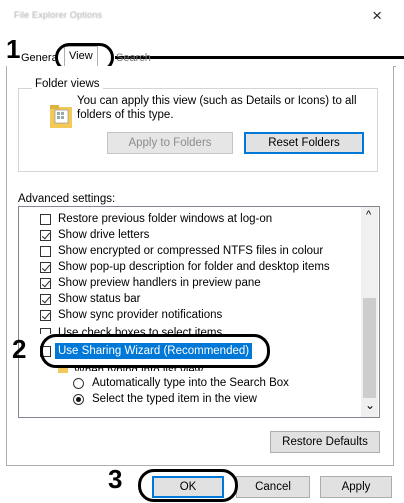 The image size is (404, 503). Describe the element at coordinates (58, 15) in the screenshot. I see `window-title: File Explorer Options` at that location.